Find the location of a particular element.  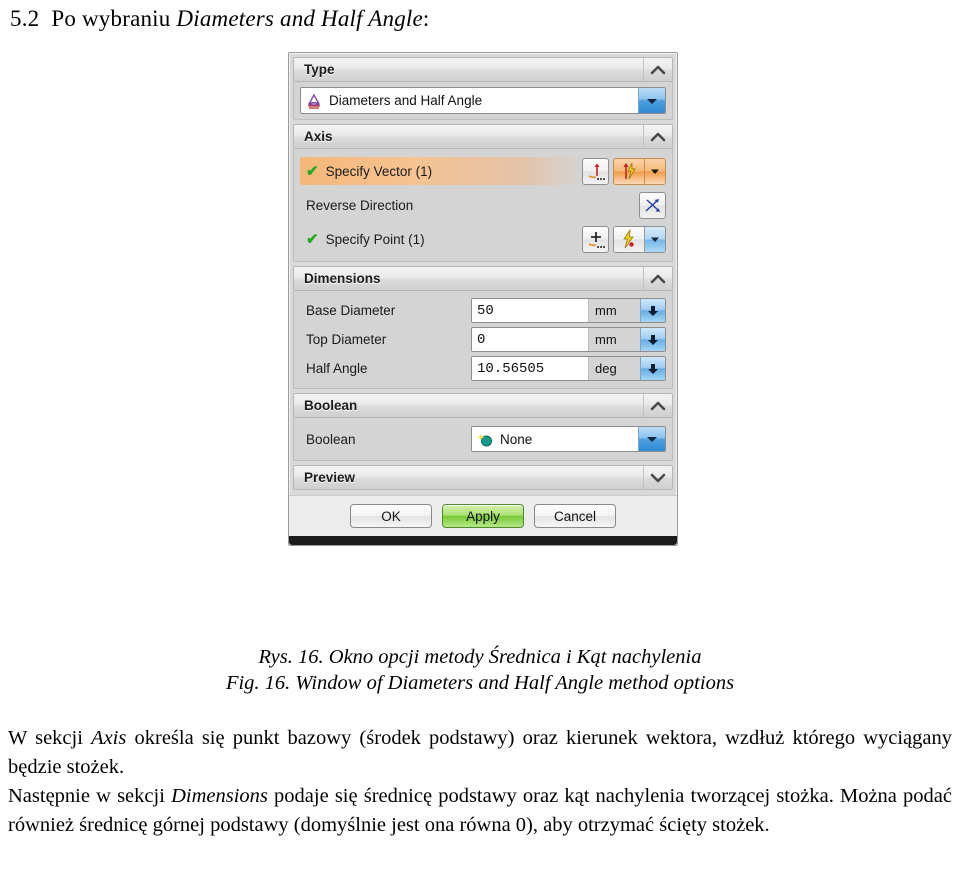

section-header-preview: Preview is located at coordinates (483, 477).